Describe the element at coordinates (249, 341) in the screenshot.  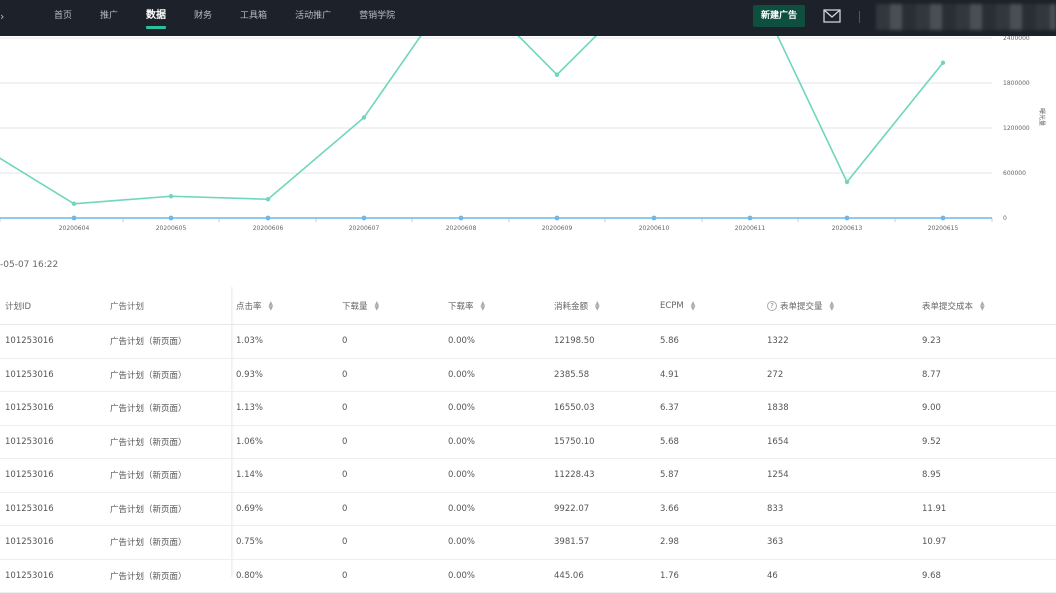
I see `table-cell: 1.03%` at that location.